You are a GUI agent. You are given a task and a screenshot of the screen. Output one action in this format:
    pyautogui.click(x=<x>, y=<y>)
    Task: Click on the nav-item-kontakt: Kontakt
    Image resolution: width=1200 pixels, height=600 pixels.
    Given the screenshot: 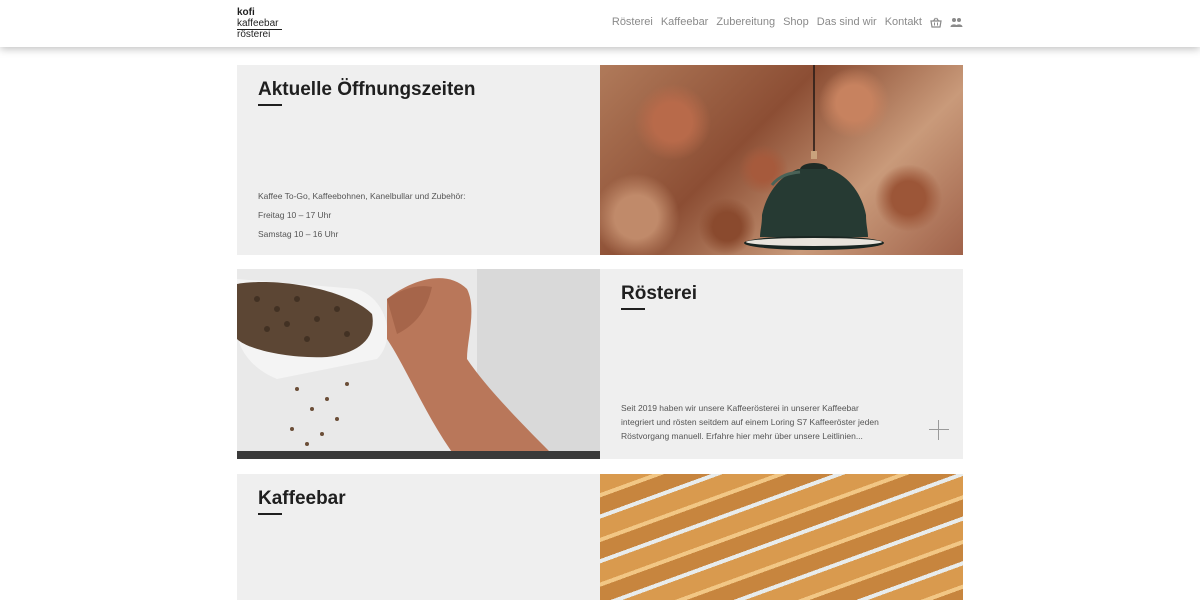 What is the action you would take?
    pyautogui.click(x=903, y=22)
    